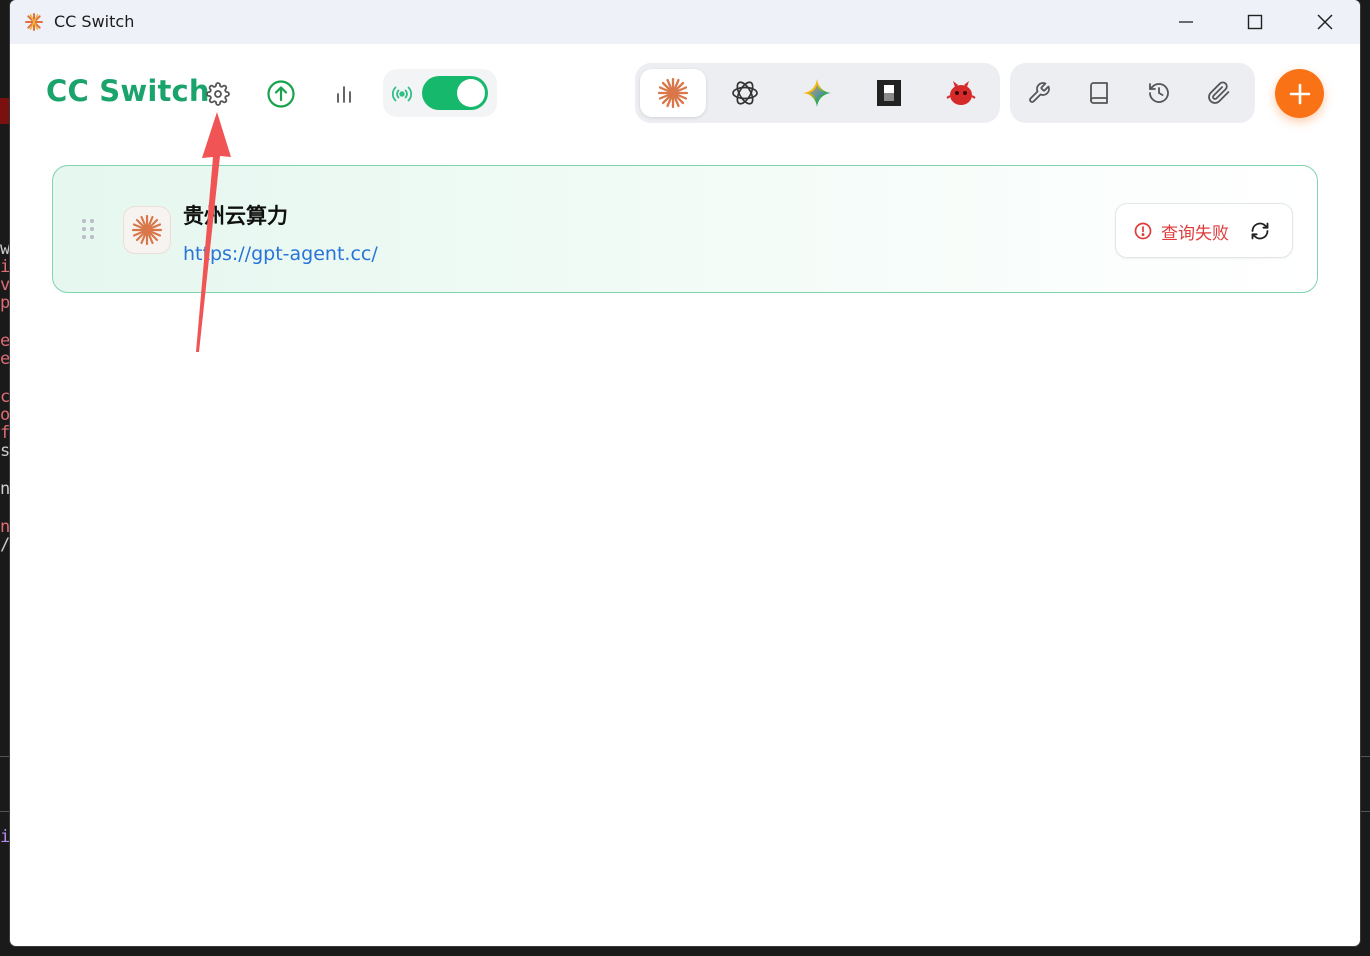  Describe the element at coordinates (88, 229) in the screenshot. I see `drag-handle-icon` at that location.